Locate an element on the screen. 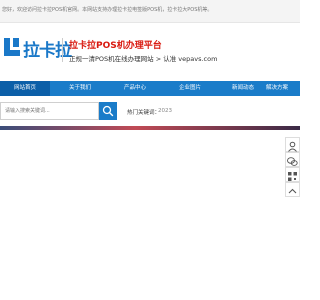 The height and width of the screenshot is (300, 320). logo-text: 拉卡拉 is located at coordinates (47, 51).